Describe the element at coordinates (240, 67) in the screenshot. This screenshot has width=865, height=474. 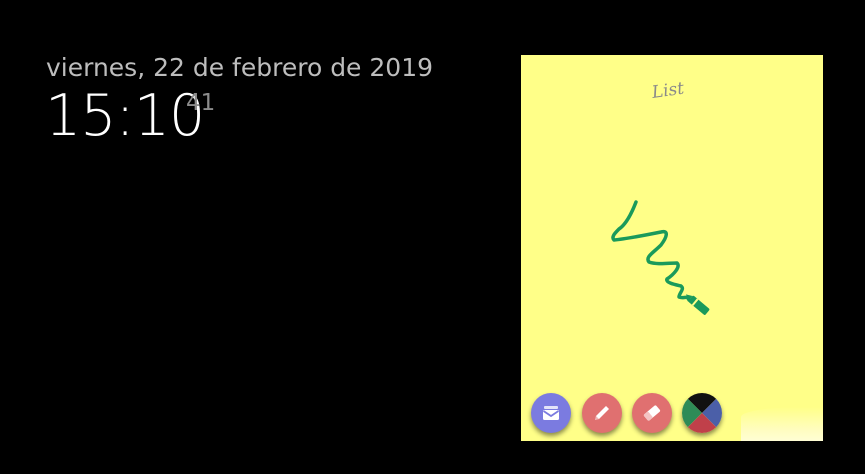
I see `date-label: viernes, 22 de febrero de 2019` at that location.